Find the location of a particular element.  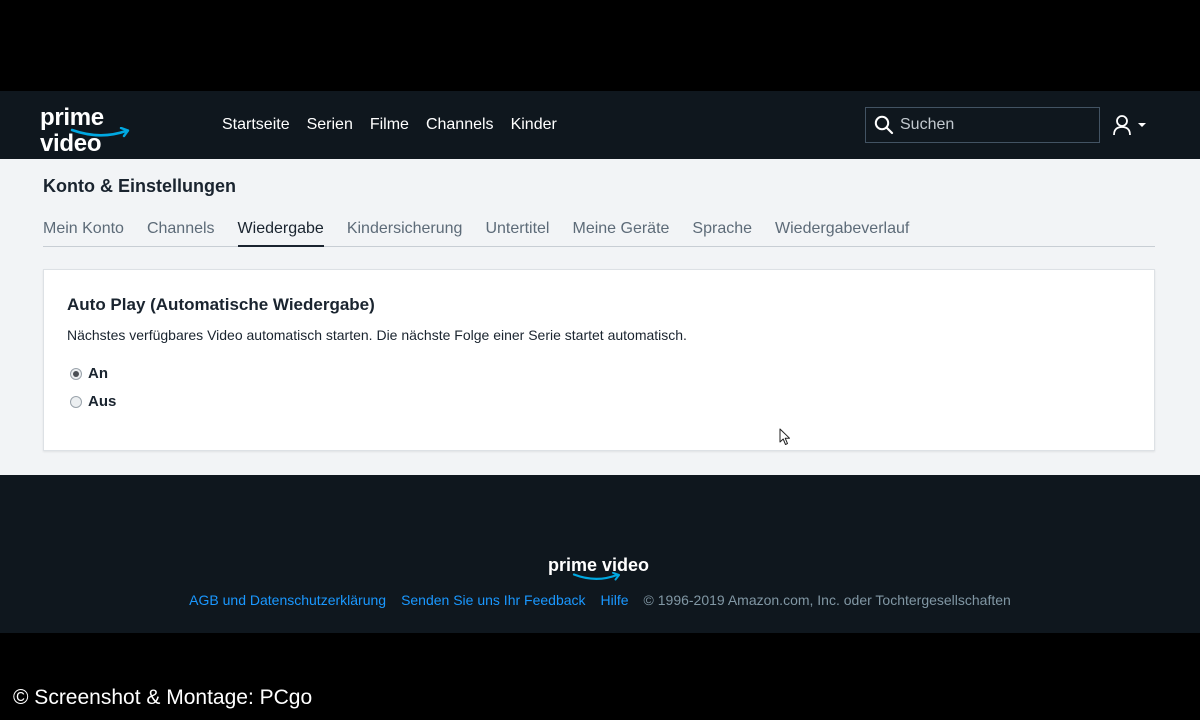

search-box is located at coordinates (982, 125).